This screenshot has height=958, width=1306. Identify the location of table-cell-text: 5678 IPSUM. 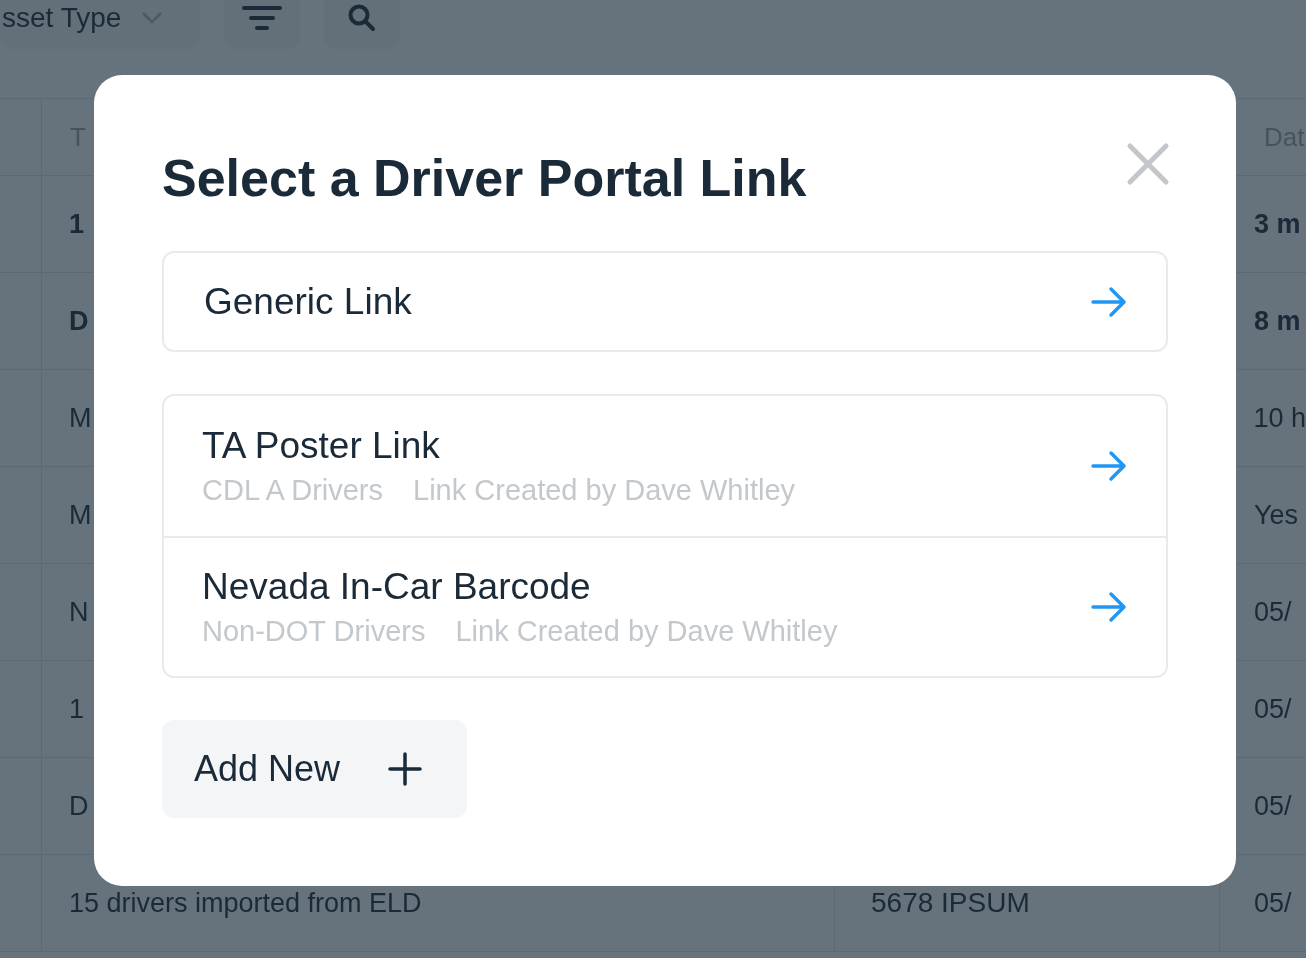
(950, 903).